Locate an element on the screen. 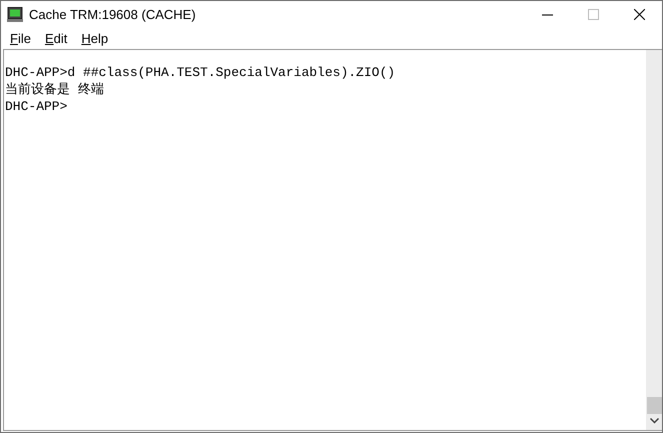 The image size is (663, 433). scrollbar-thumb is located at coordinates (654, 405).